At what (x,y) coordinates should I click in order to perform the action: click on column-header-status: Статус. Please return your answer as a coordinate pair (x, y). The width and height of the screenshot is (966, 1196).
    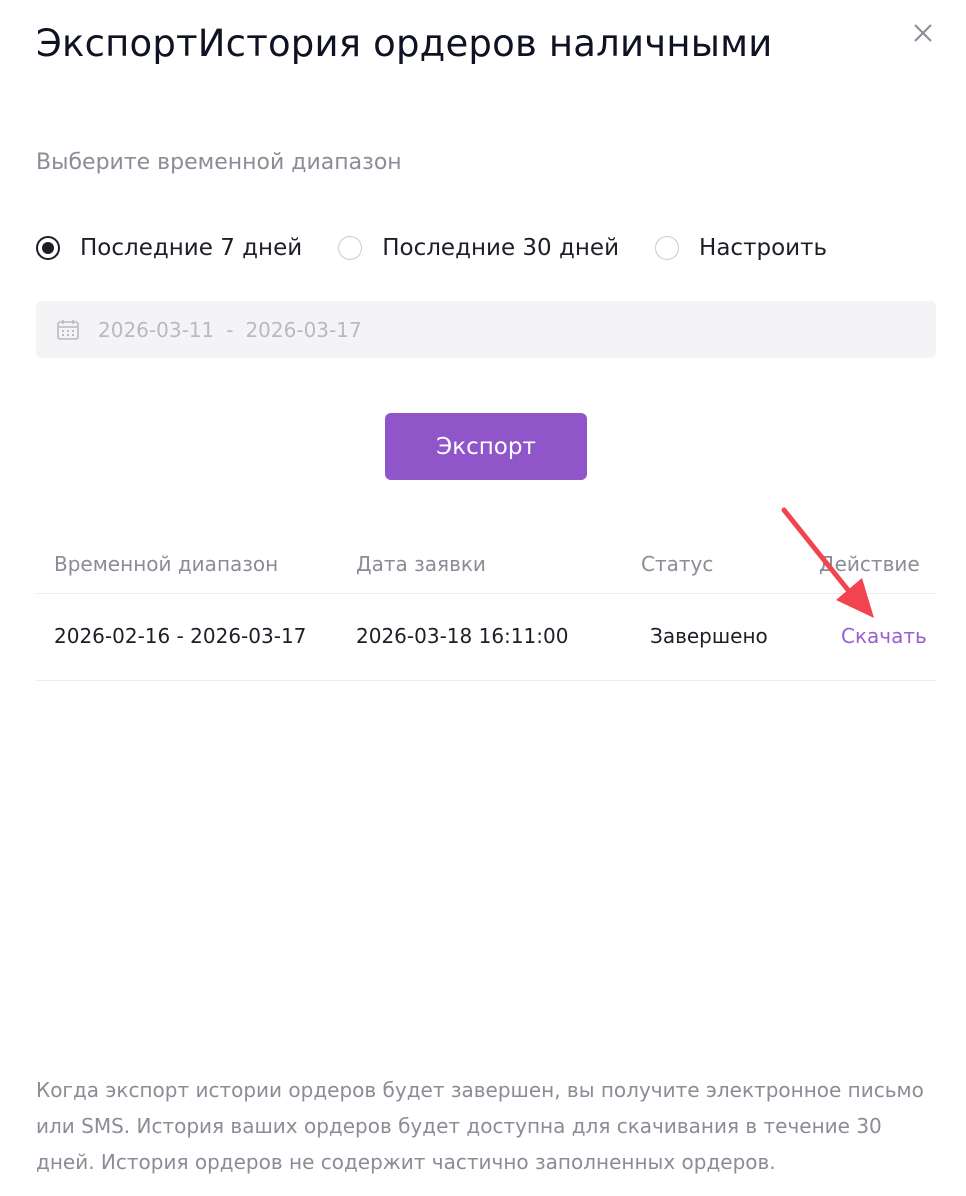
    Looking at the image, I should click on (677, 564).